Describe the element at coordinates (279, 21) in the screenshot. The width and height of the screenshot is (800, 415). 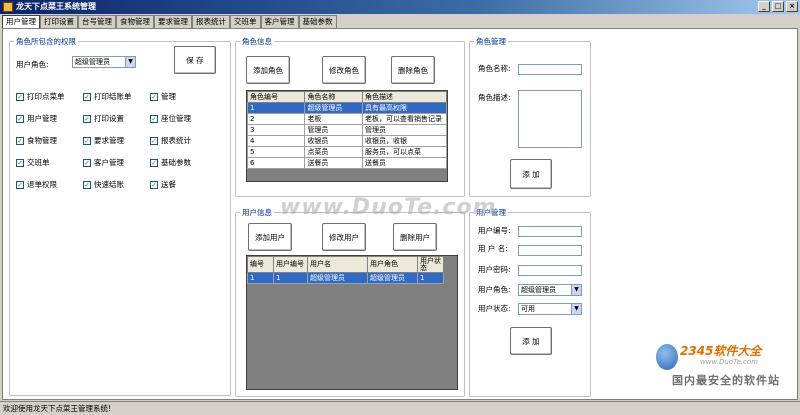
I see `tab-customer-management: 客户管理` at that location.